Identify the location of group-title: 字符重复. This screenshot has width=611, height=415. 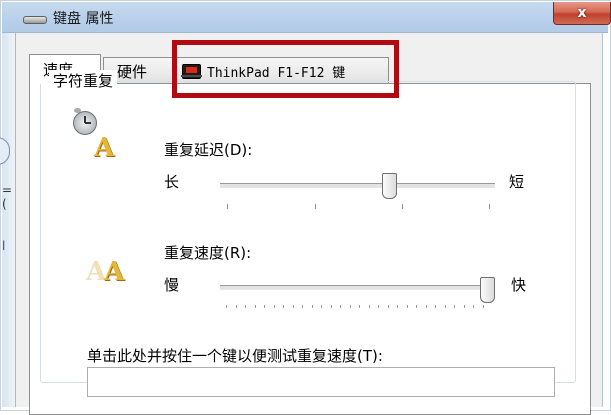
(83, 80).